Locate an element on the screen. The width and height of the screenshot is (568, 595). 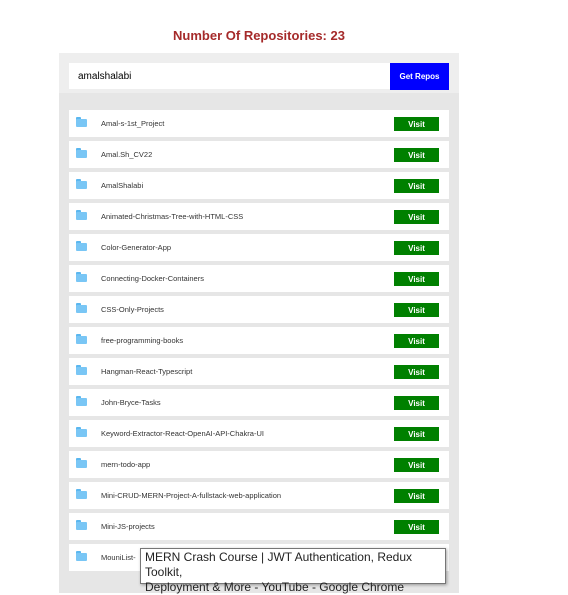
username-input is located at coordinates (231, 76).